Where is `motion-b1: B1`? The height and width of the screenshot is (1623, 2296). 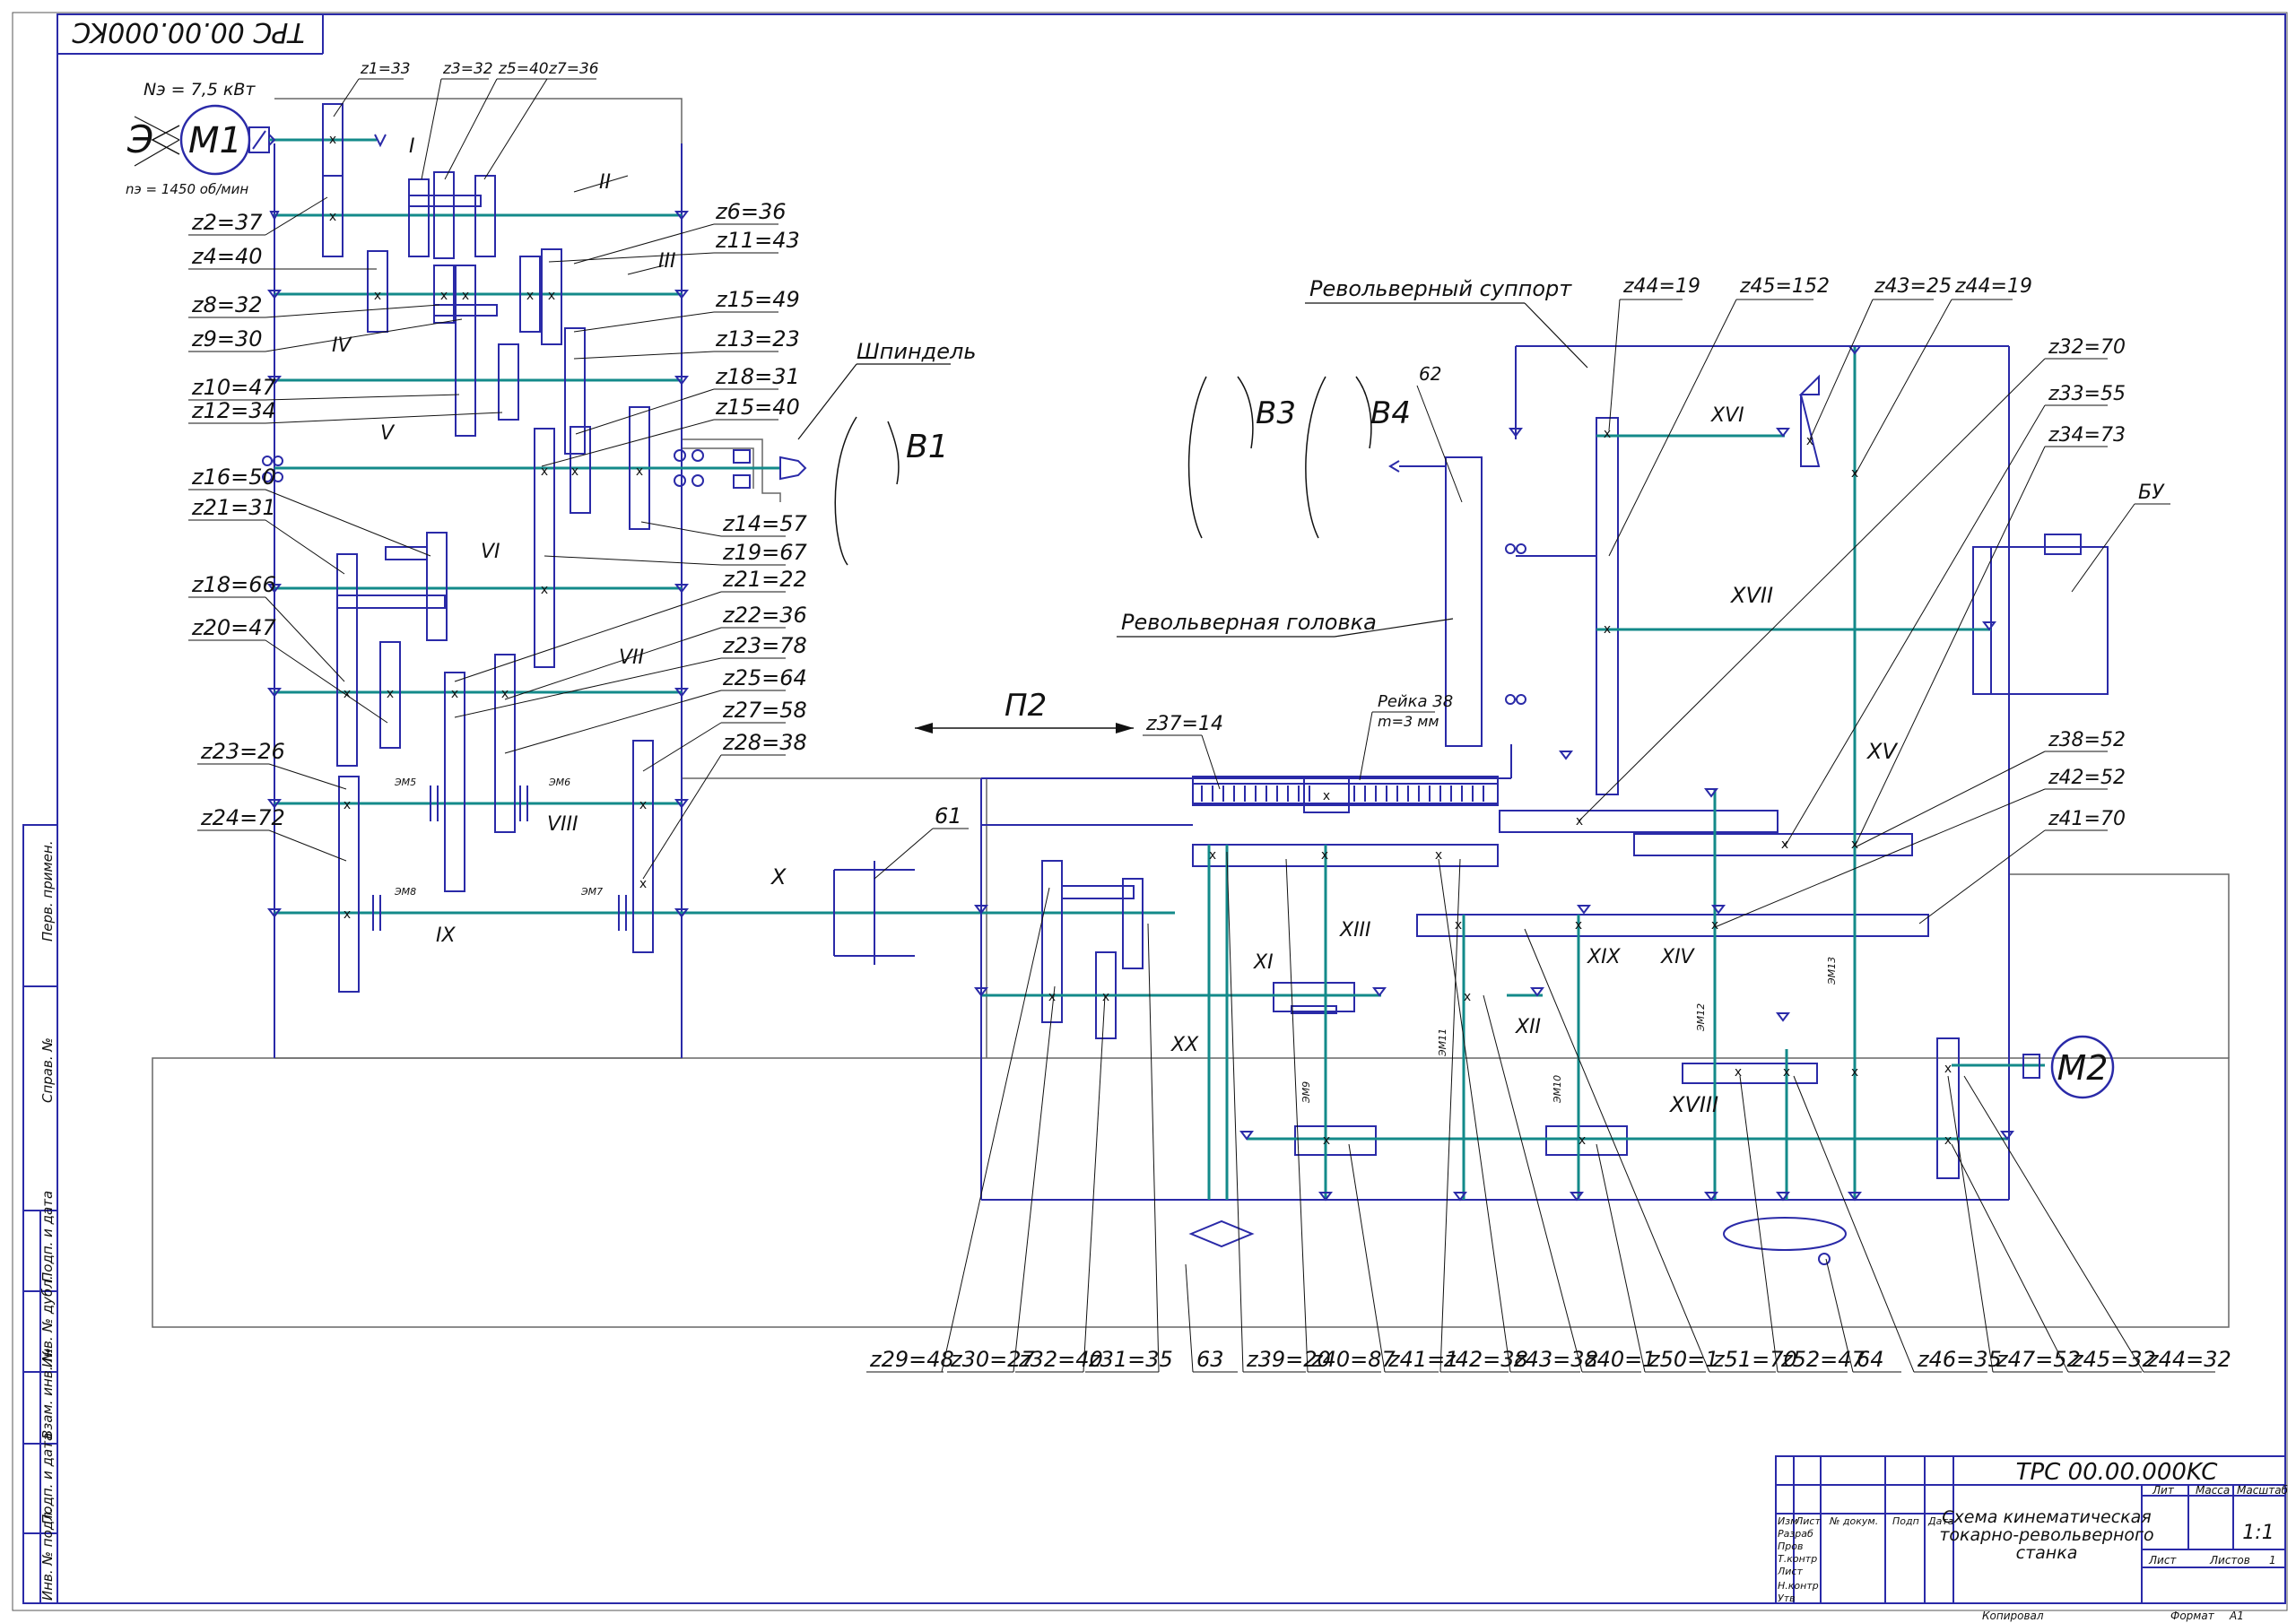
motion-b1: B1 is located at coordinates (927, 447).